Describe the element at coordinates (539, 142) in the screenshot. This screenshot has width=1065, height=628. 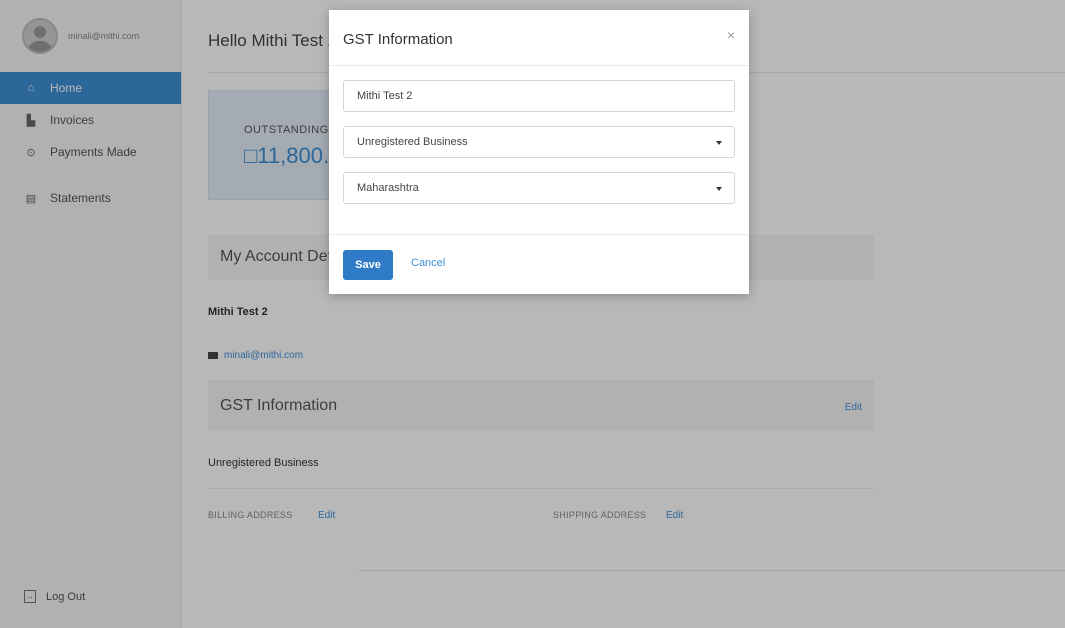
I see `gst-treatment-select: Unregistered Business` at that location.